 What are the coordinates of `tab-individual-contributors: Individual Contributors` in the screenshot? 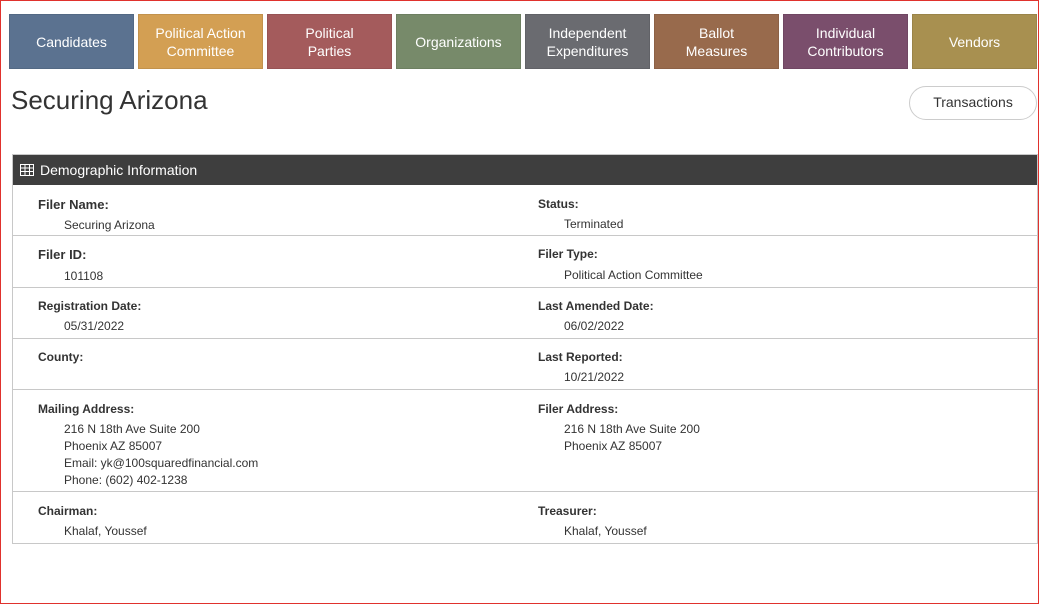 It's located at (845, 41).